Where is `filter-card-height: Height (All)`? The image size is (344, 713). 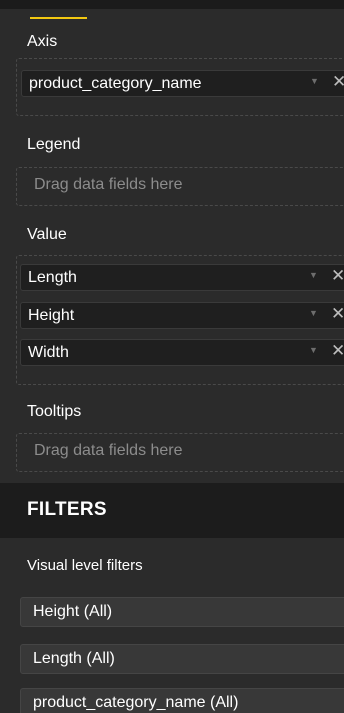 filter-card-height: Height (All) is located at coordinates (182, 612).